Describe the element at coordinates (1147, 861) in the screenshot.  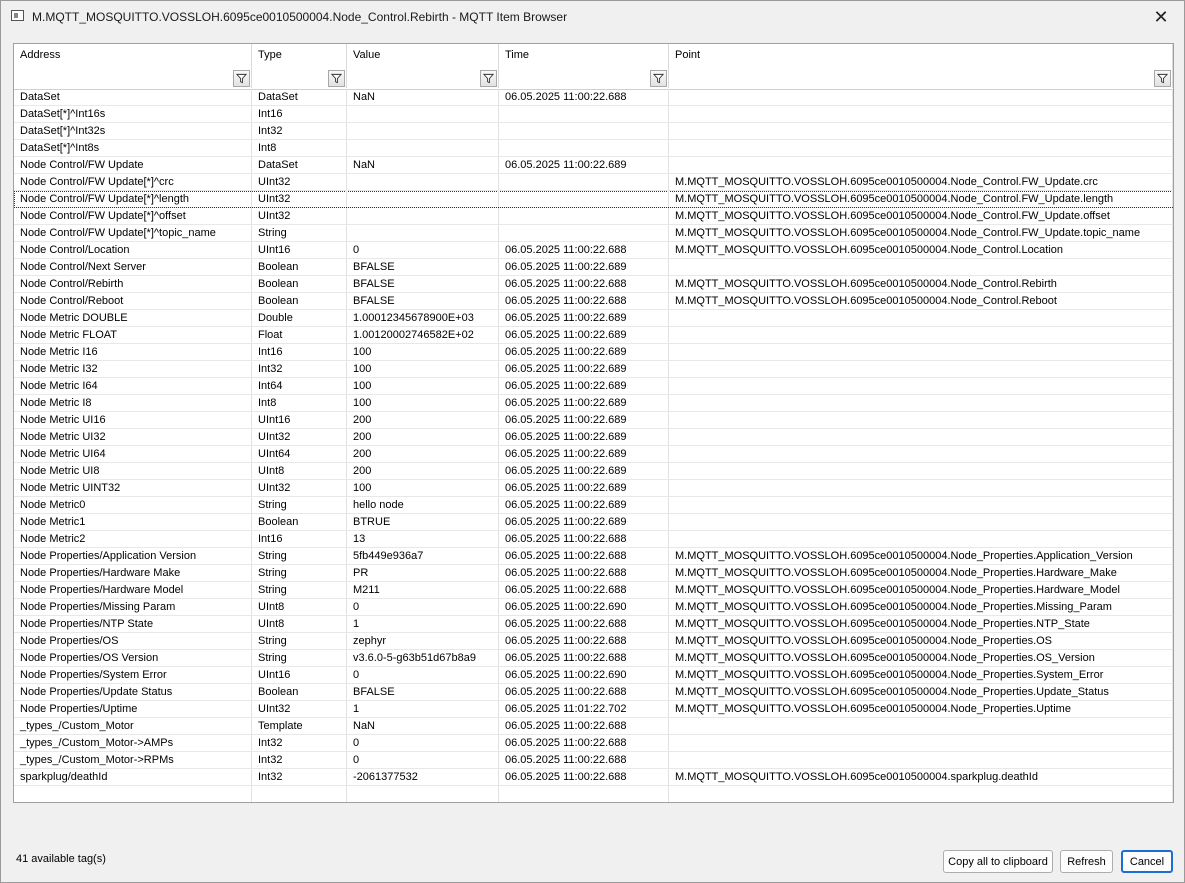
I see `cancel-button: Cancel` at that location.